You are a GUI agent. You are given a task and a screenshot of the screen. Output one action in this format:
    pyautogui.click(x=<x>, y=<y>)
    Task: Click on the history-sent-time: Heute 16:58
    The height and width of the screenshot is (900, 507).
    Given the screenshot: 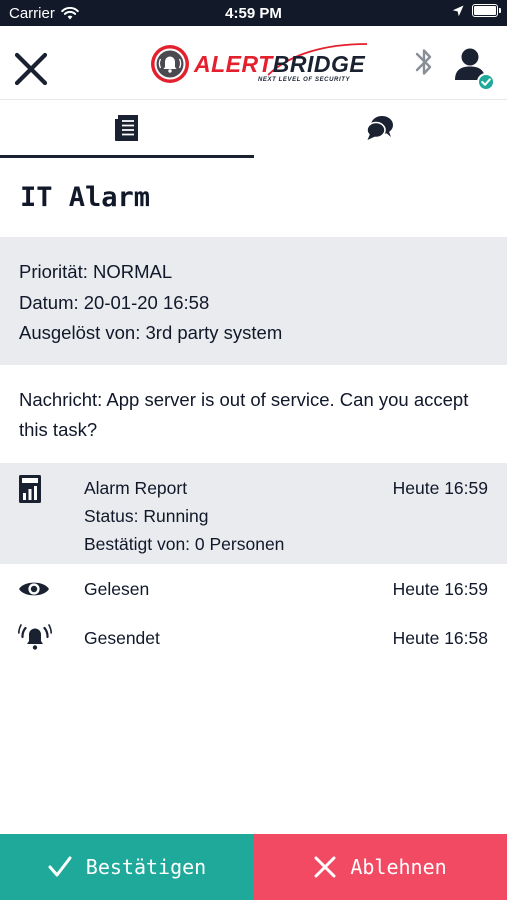 What is the action you would take?
    pyautogui.click(x=440, y=638)
    